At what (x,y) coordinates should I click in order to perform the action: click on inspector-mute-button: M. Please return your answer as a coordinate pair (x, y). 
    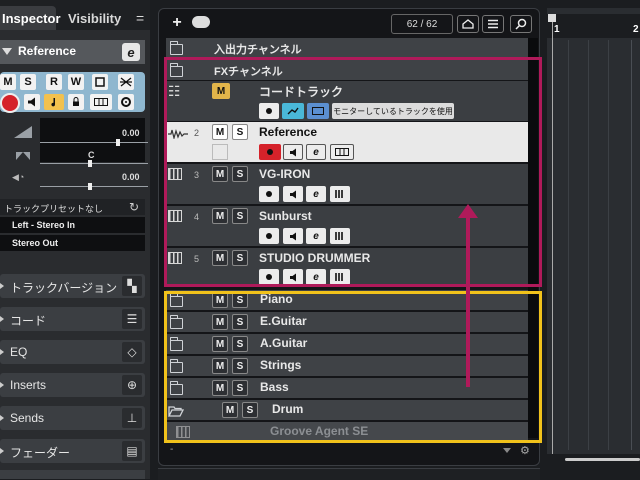
    Looking at the image, I should click on (8, 82).